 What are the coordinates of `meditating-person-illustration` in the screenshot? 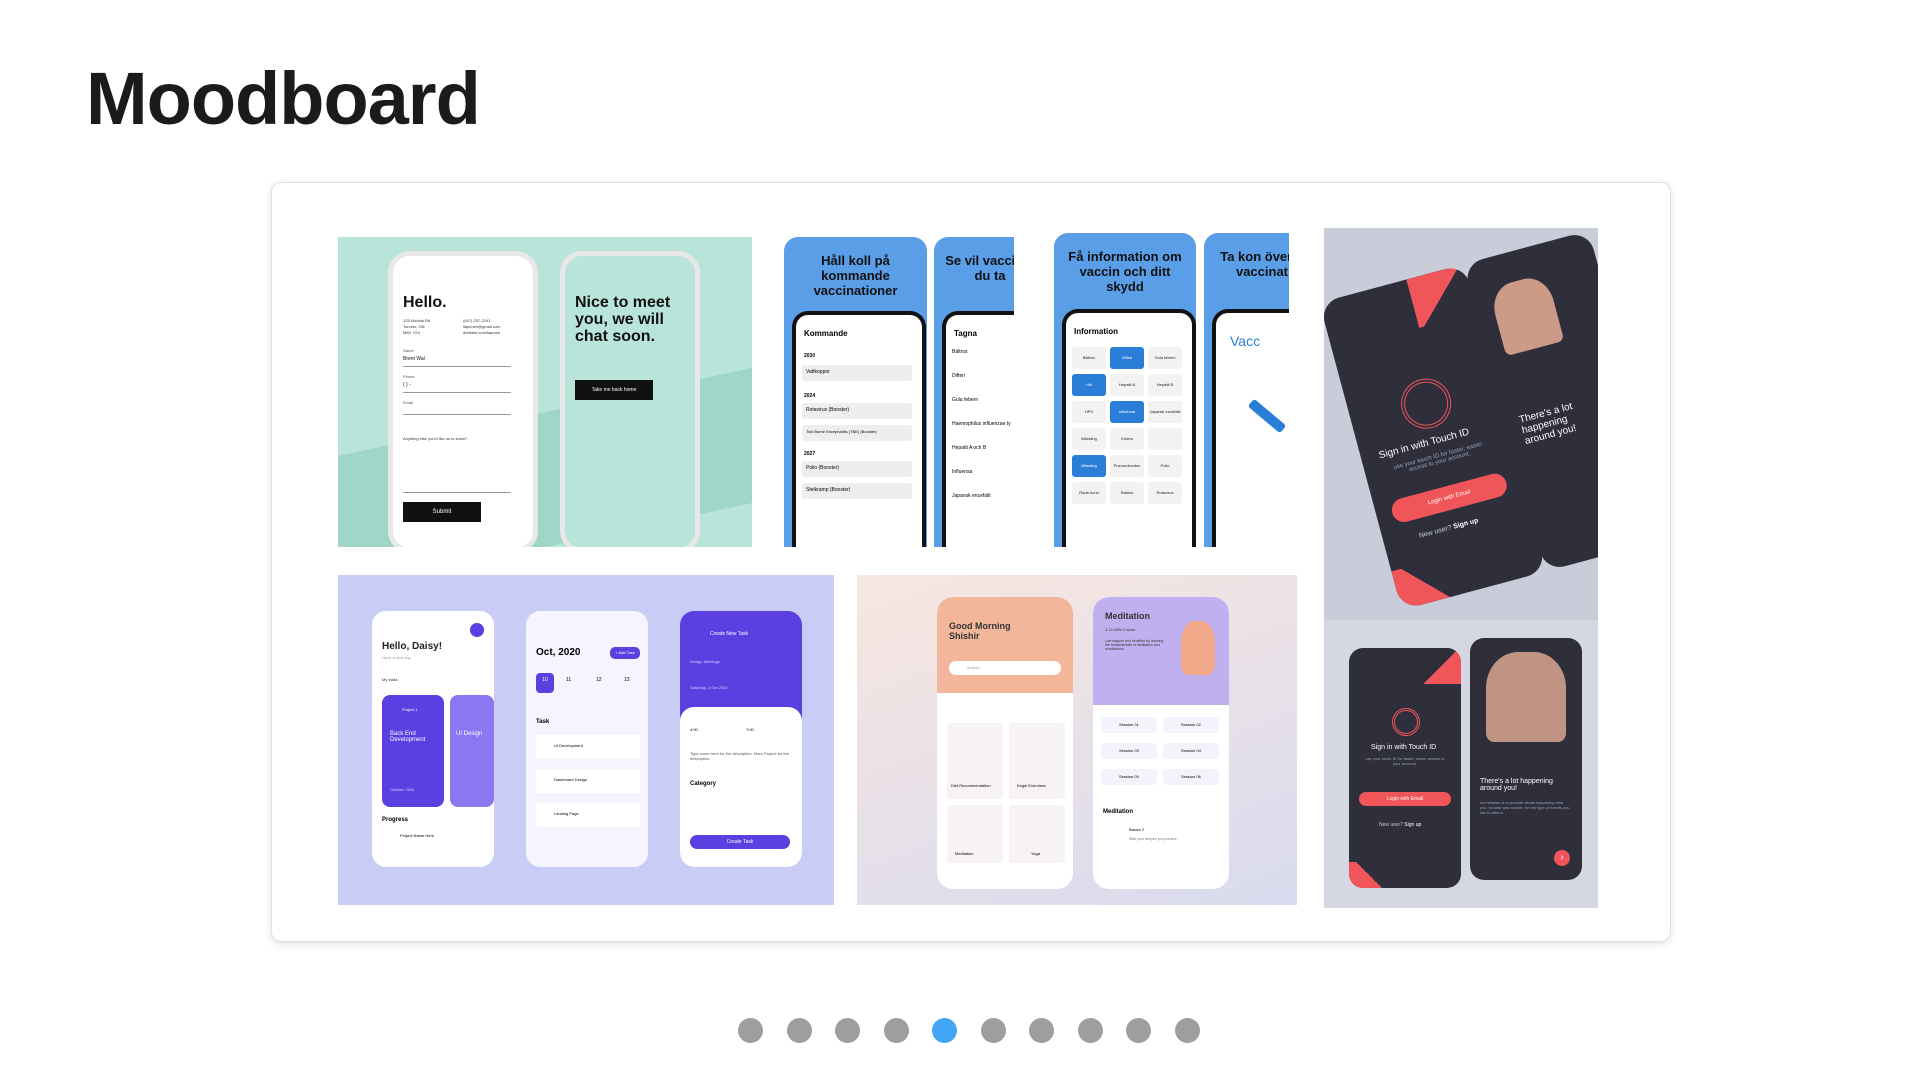 It's located at (1198, 648).